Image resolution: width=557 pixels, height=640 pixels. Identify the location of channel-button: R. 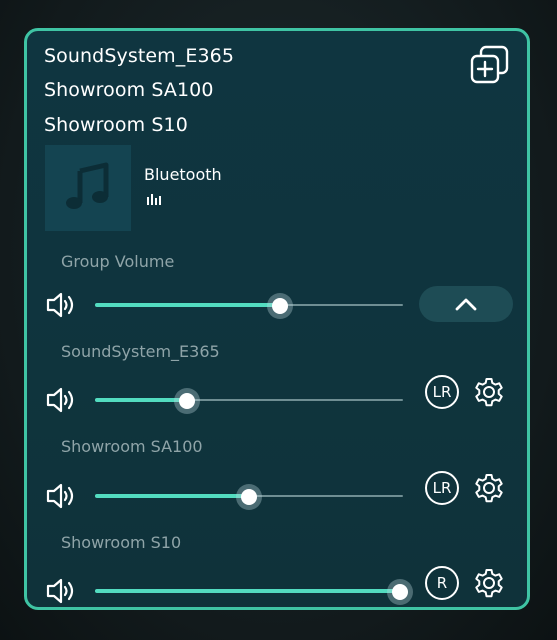
(442, 583).